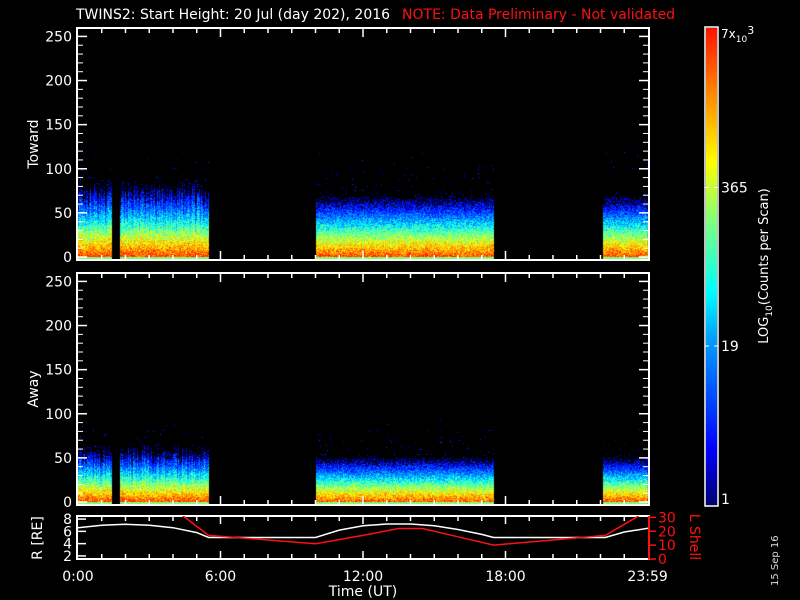 This screenshot has height=600, width=800. What do you see at coordinates (694, 537) in the screenshot?
I see `lshell-axis-label: L Shell` at bounding box center [694, 537].